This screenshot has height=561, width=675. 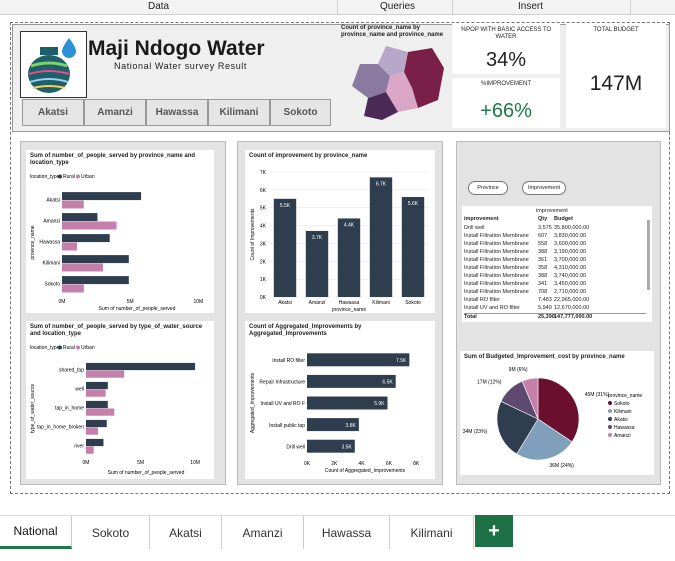 I want to click on table-cell-qty: 361, so click(x=543, y=260).